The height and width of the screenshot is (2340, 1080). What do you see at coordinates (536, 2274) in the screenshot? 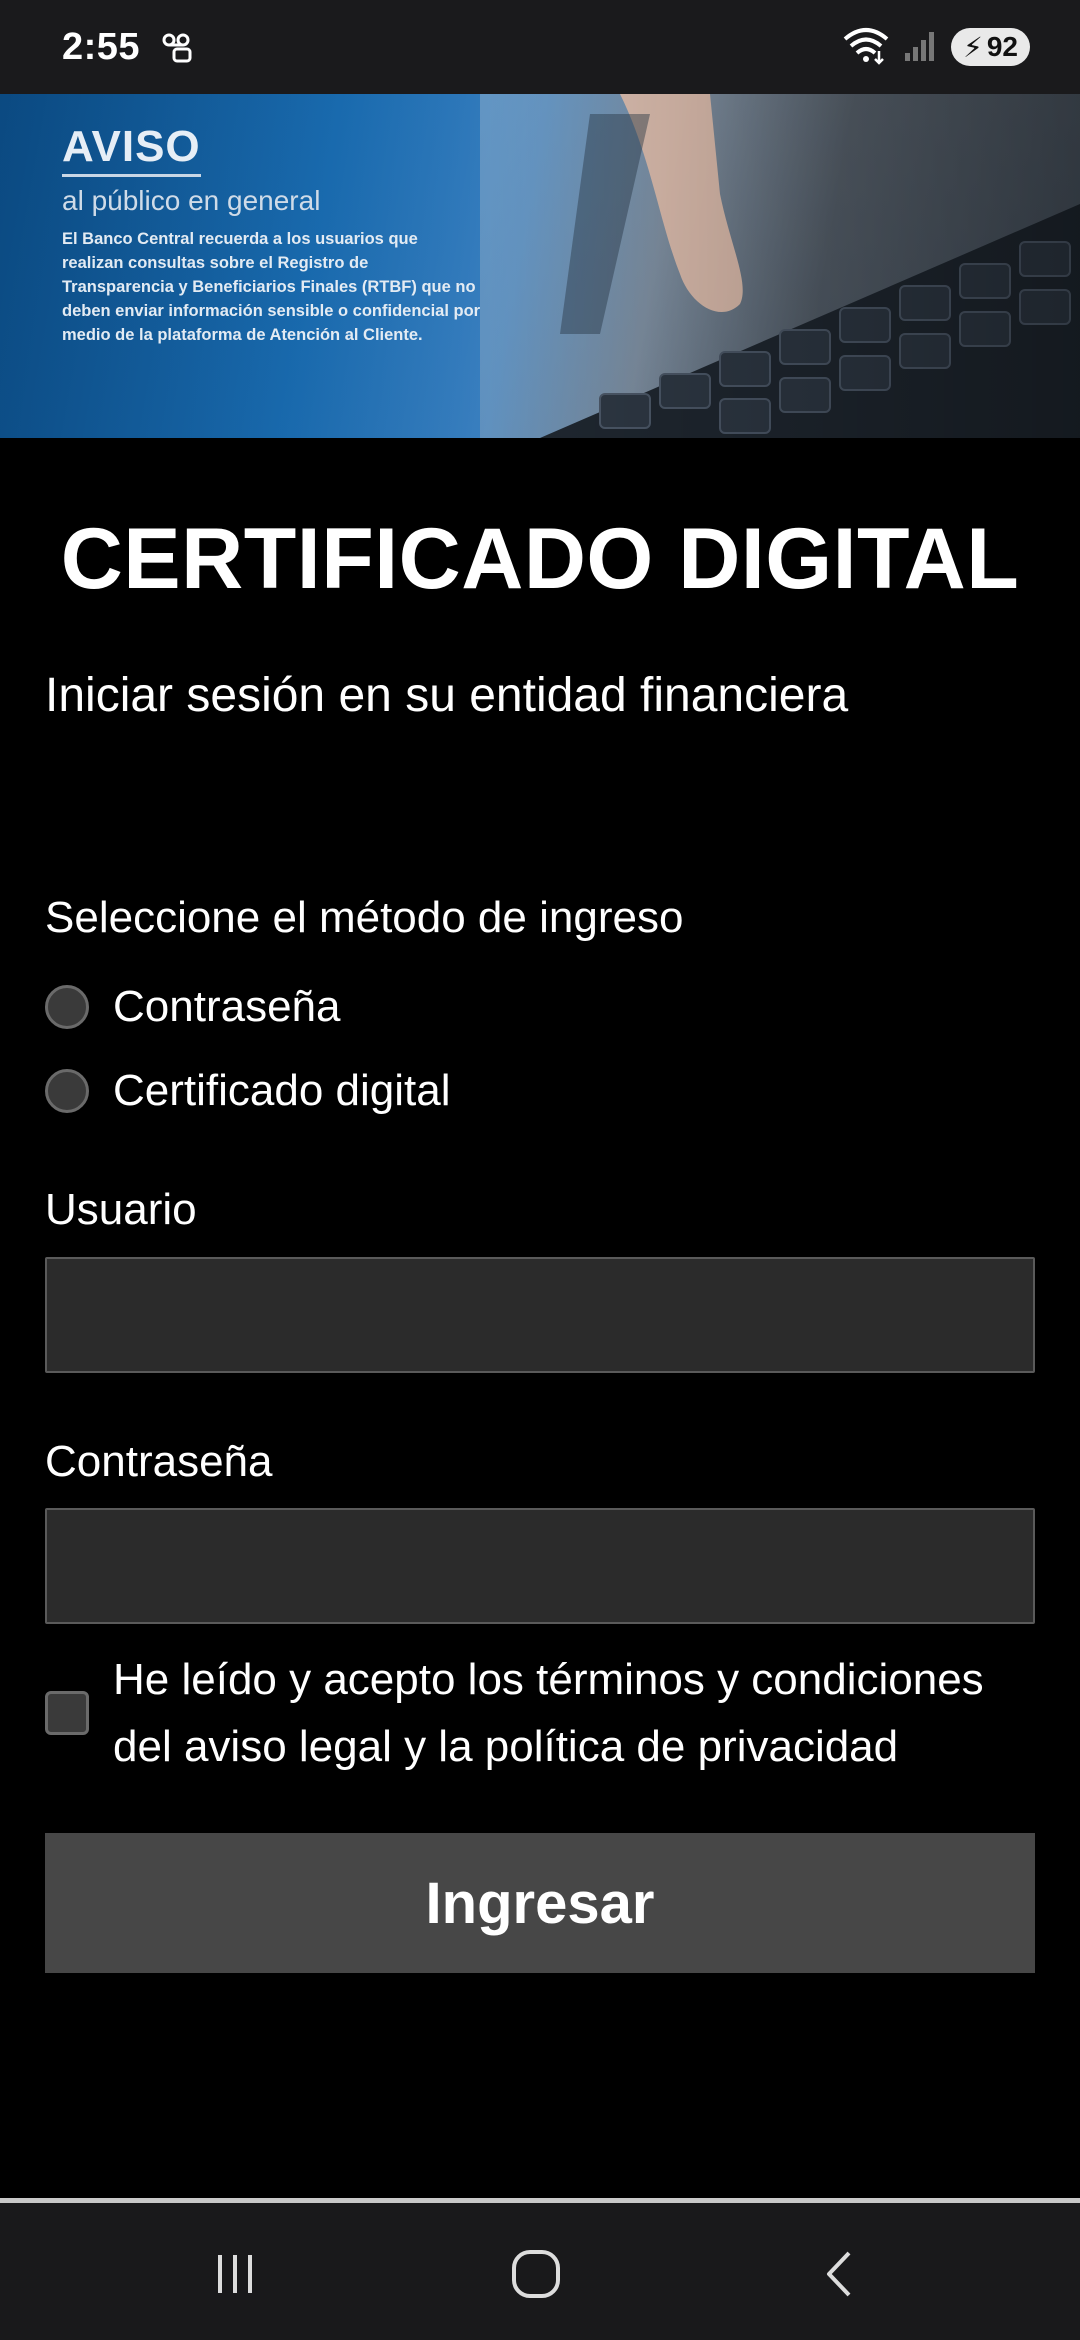
I see `home-icon` at bounding box center [536, 2274].